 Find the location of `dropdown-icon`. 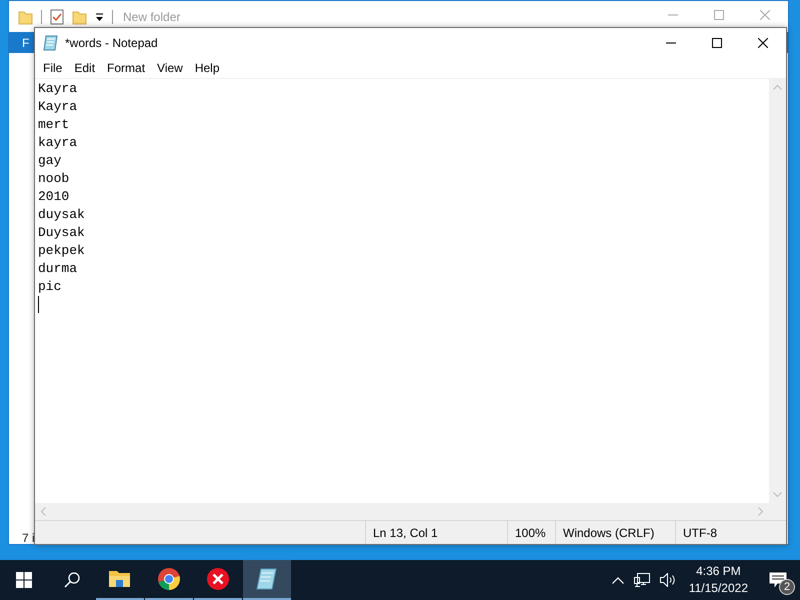

dropdown-icon is located at coordinates (99, 17).